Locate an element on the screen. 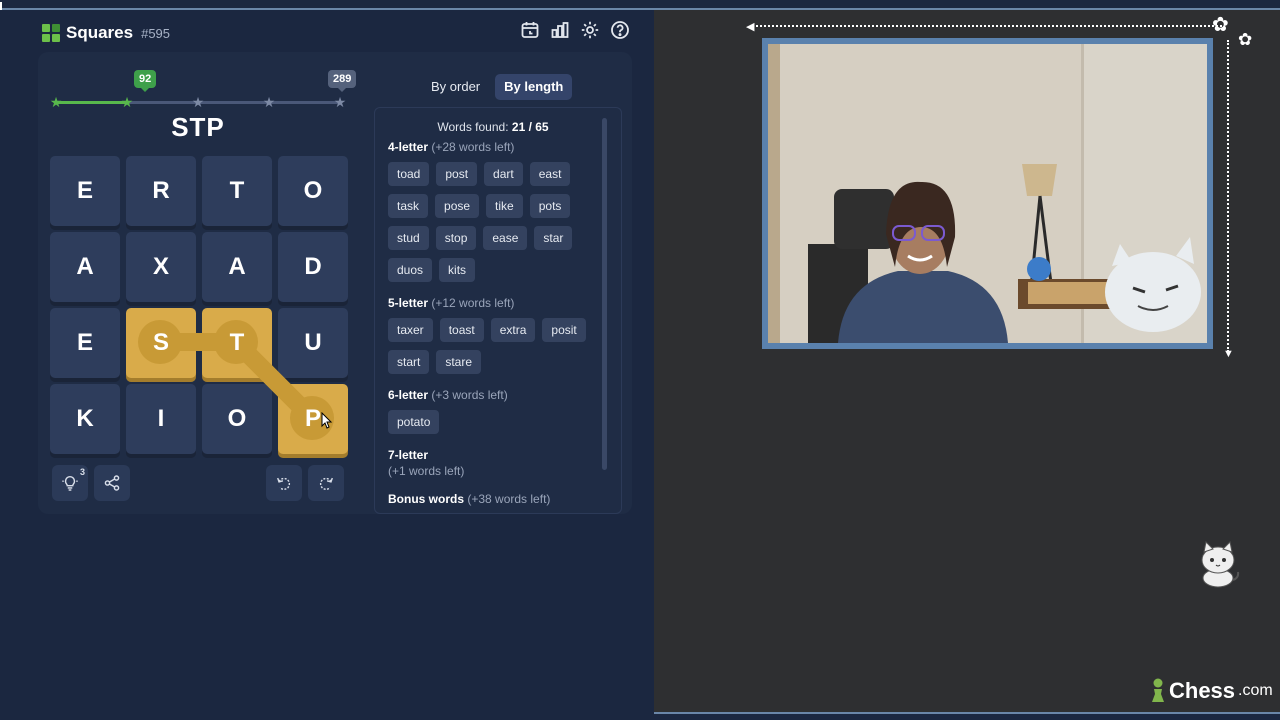 The height and width of the screenshot is (720, 1280). section-words-left: (+3 words left) is located at coordinates (469, 395).